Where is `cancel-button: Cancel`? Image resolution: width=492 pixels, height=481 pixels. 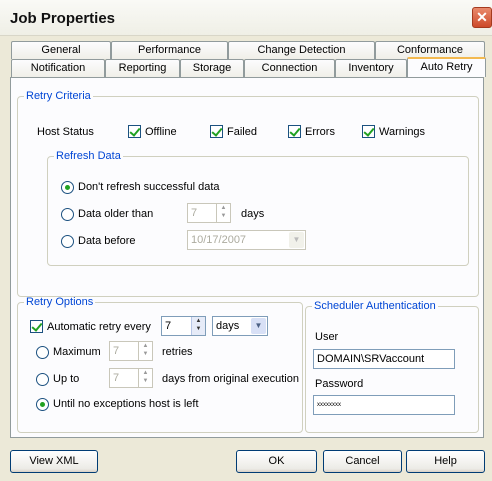
cancel-button: Cancel is located at coordinates (362, 461).